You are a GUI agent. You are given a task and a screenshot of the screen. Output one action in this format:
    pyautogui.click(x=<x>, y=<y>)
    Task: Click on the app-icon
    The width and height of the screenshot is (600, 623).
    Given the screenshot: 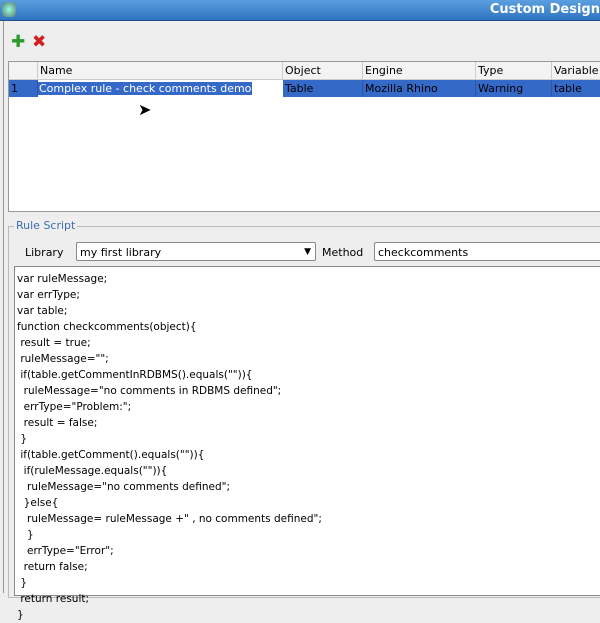 What is the action you would take?
    pyautogui.click(x=9, y=9)
    